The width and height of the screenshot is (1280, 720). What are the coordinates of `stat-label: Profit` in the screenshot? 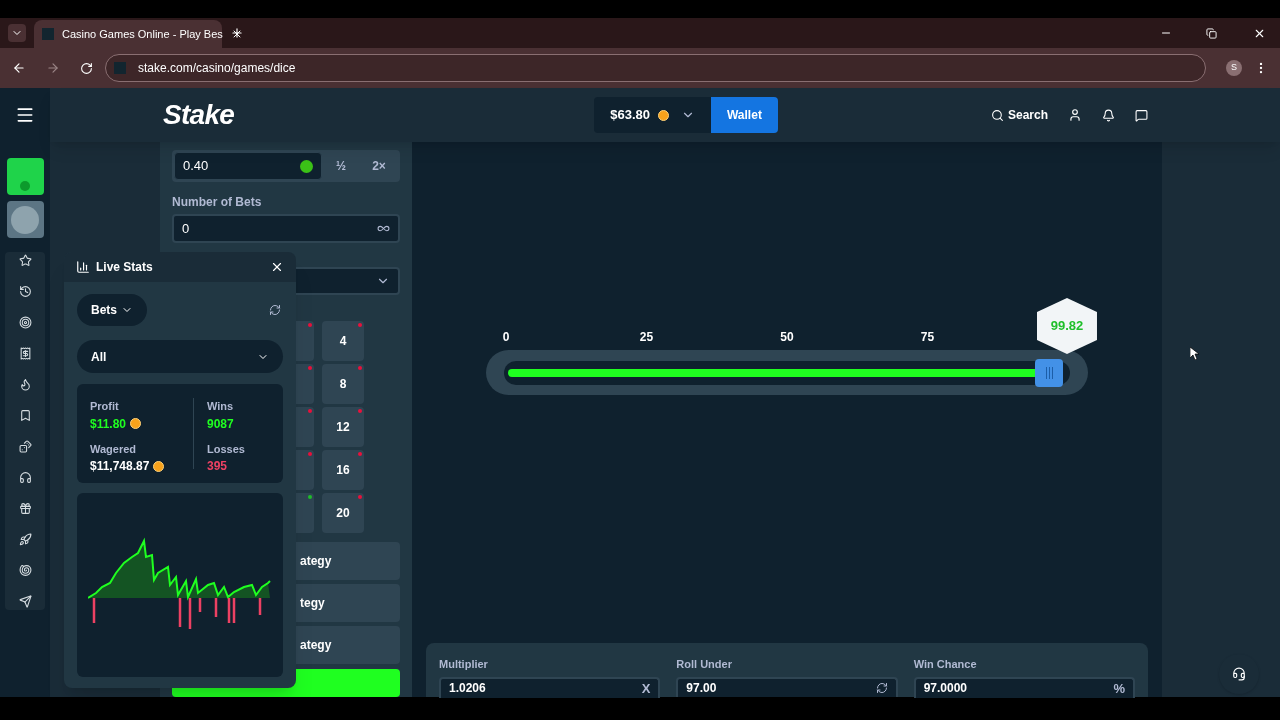 It's located at (105, 406).